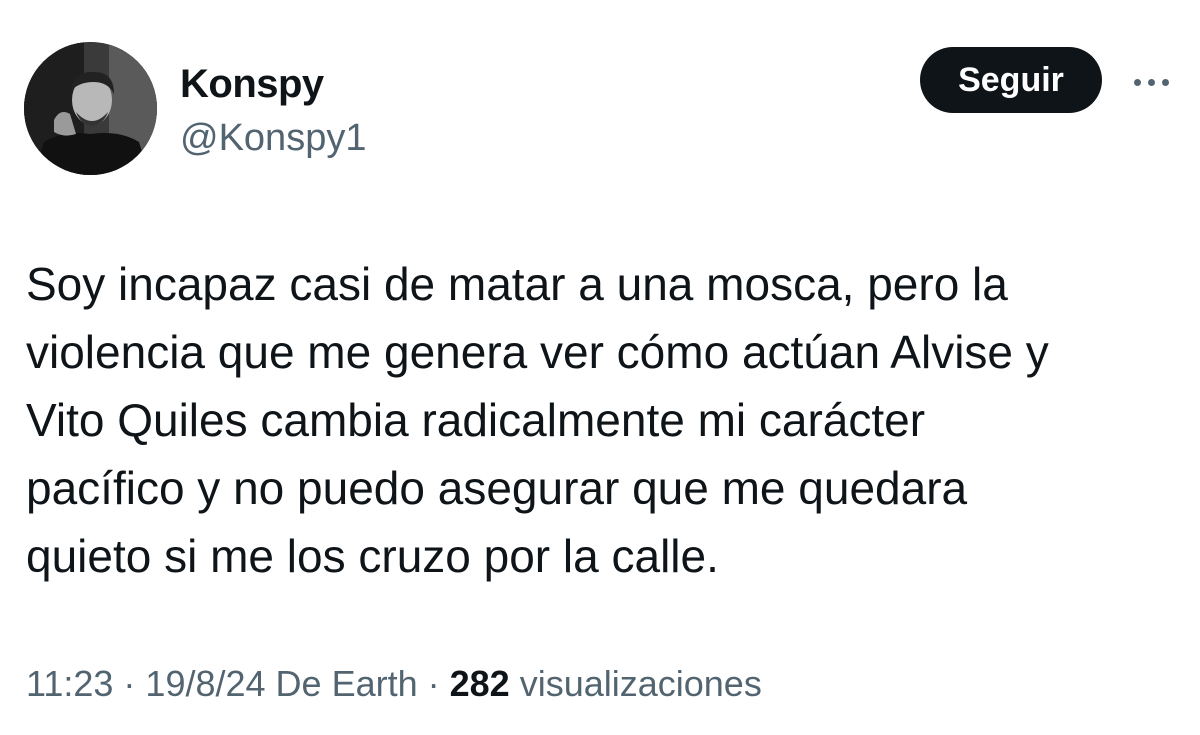  Describe the element at coordinates (69, 683) in the screenshot. I see `tweet-time: 11:23` at that location.